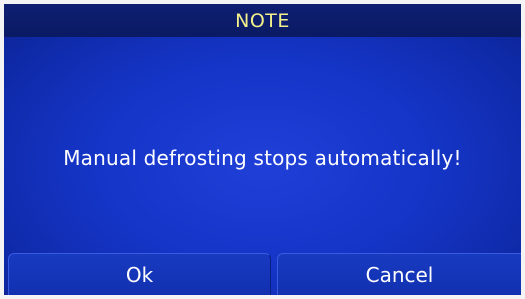 This screenshot has height=299, width=525. I want to click on cancel-button-label: Cancel, so click(399, 274).